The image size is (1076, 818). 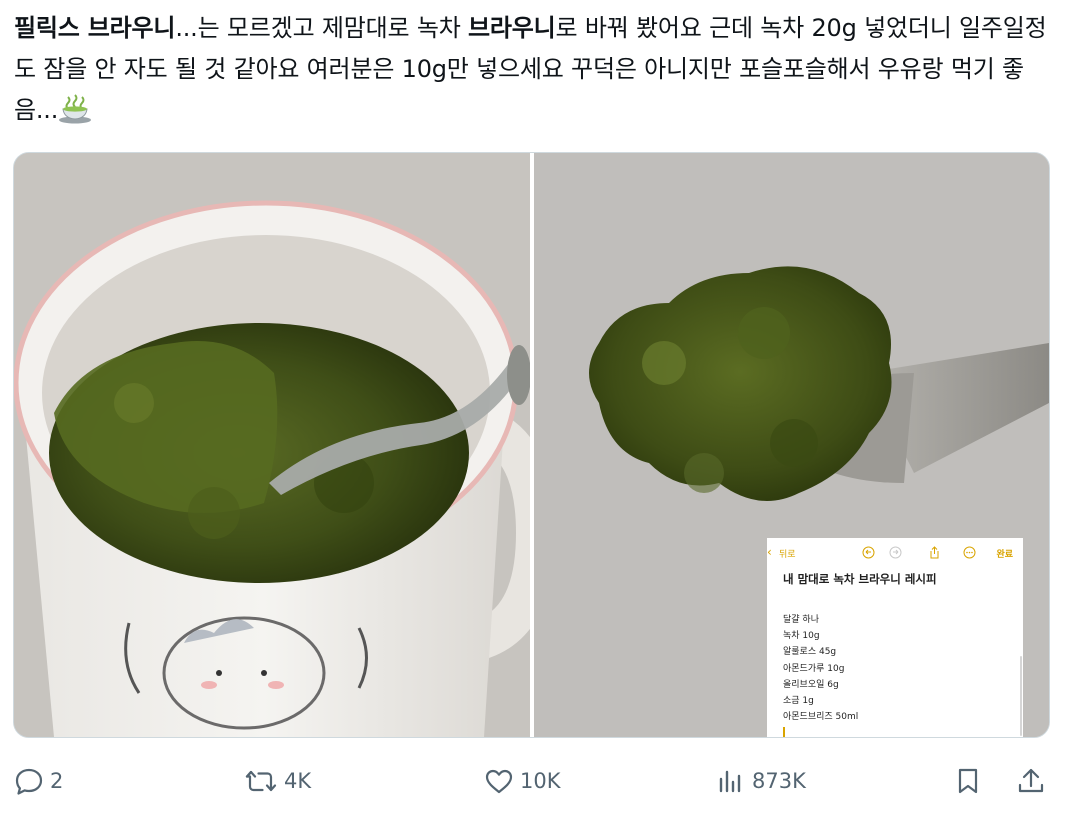 I want to click on views-button: 873K, so click(x=761, y=781).